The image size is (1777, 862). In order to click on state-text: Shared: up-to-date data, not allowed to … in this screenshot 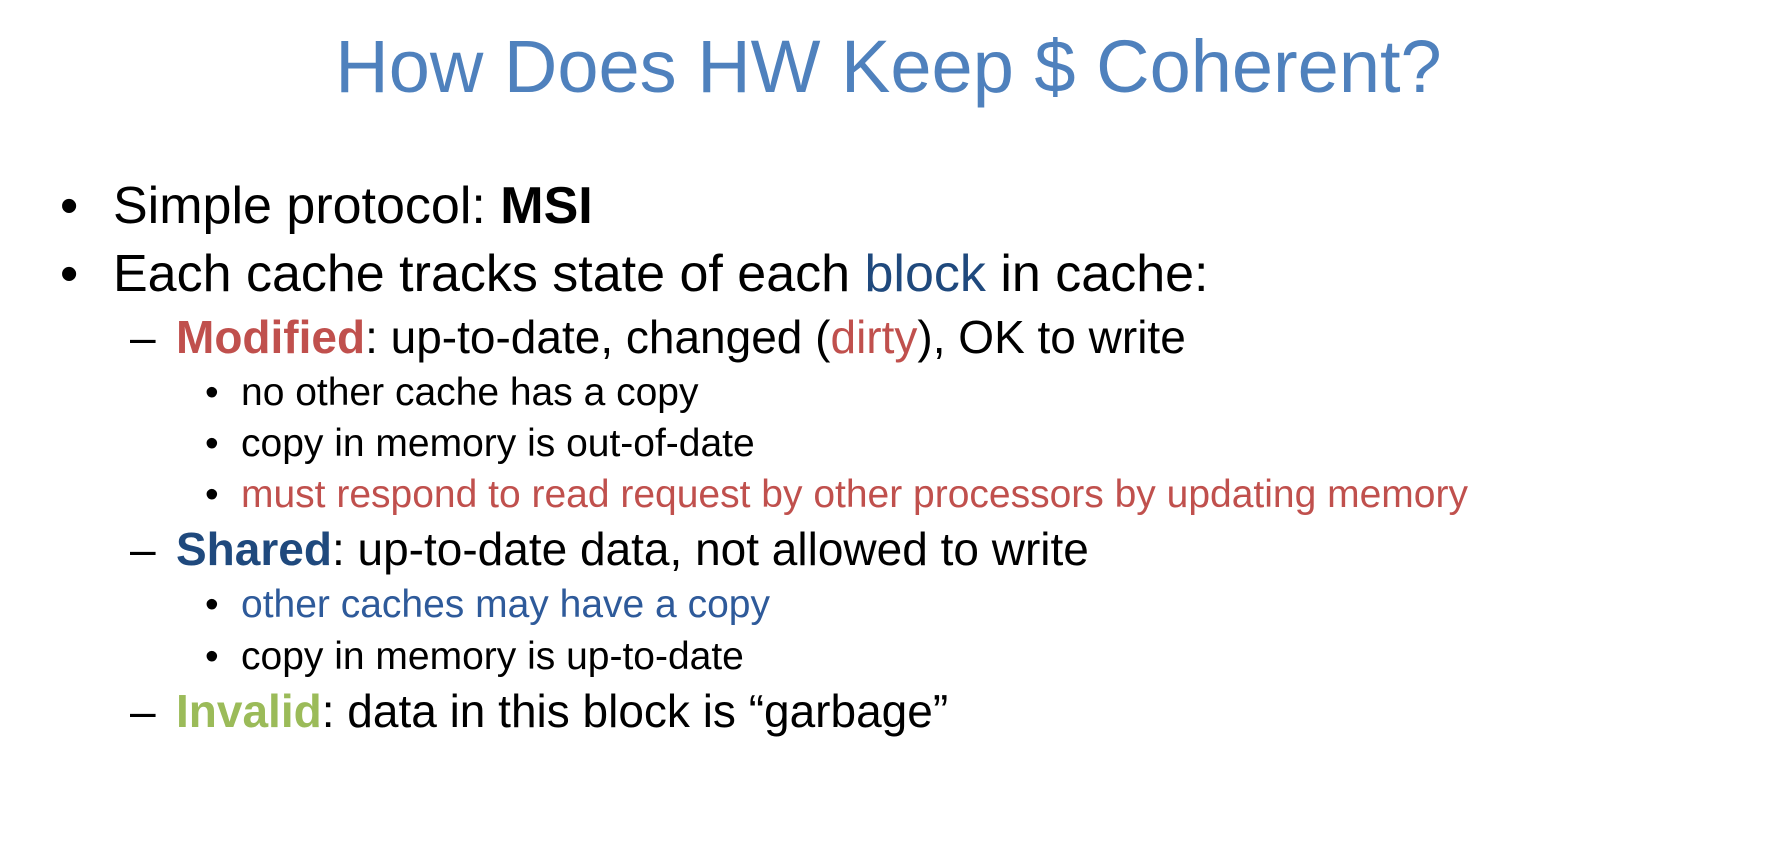, I will do `click(632, 549)`.